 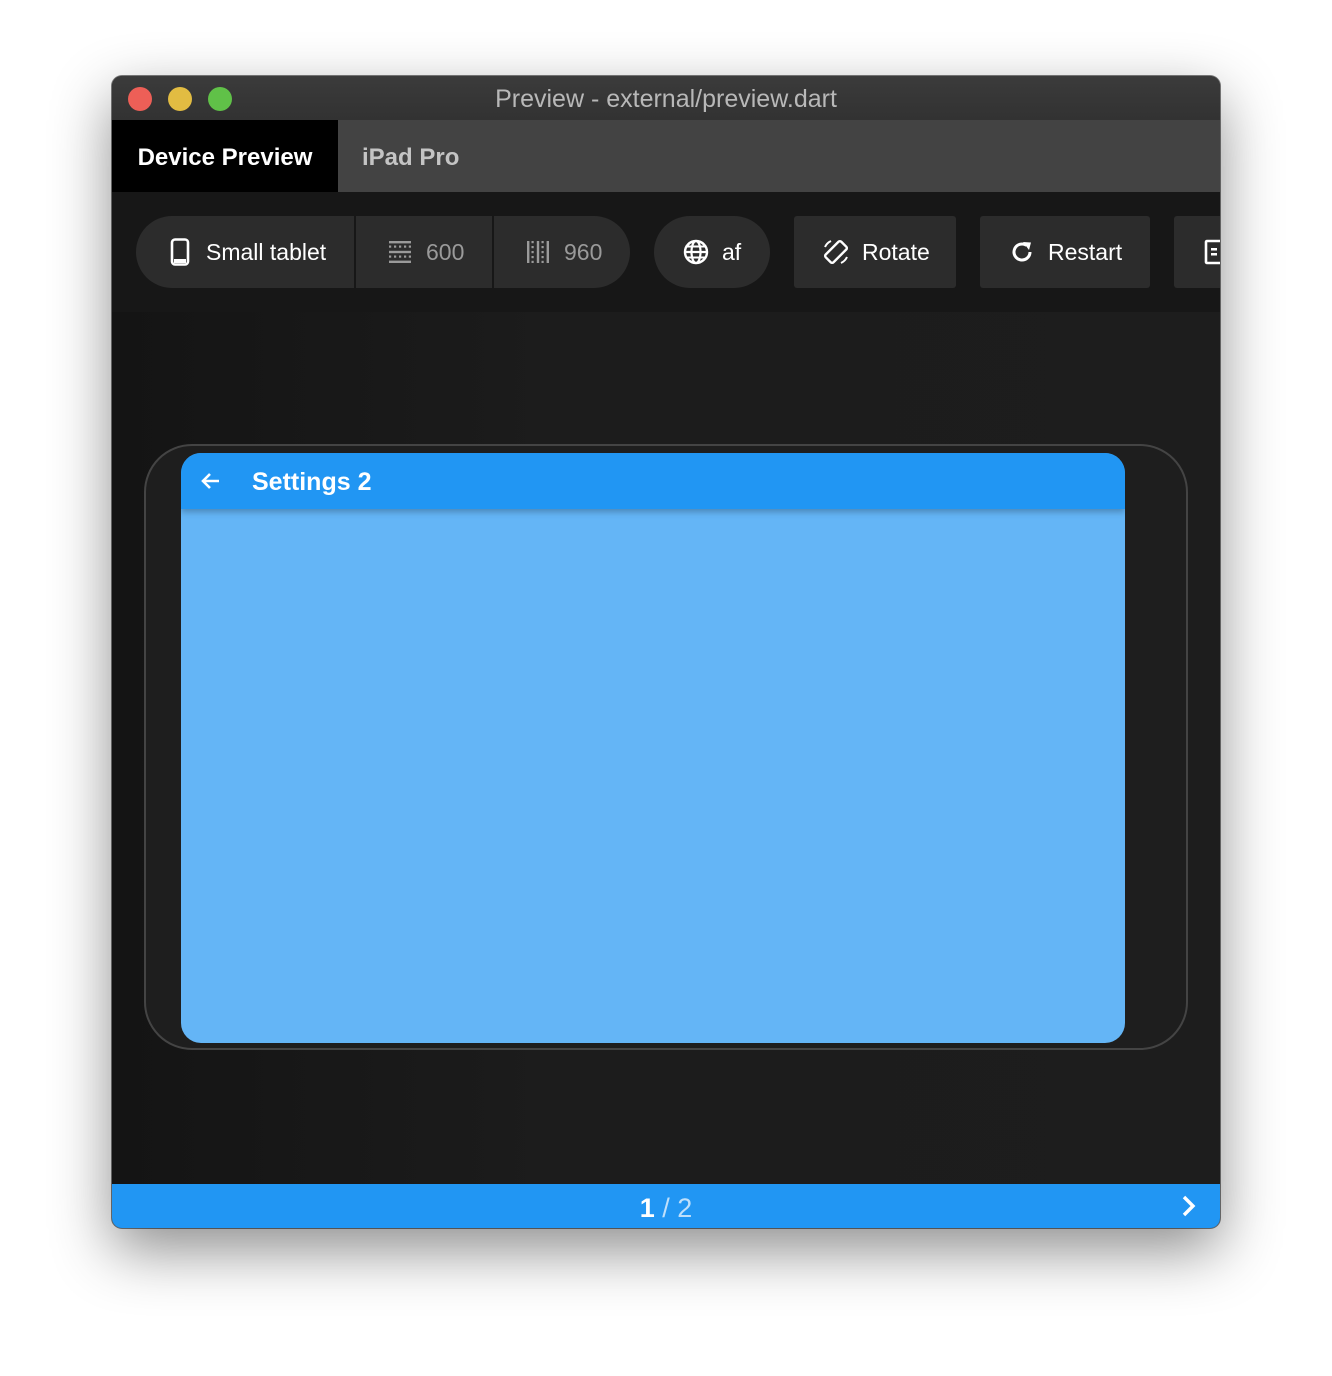 I want to click on height-button: 960, so click(x=562, y=252).